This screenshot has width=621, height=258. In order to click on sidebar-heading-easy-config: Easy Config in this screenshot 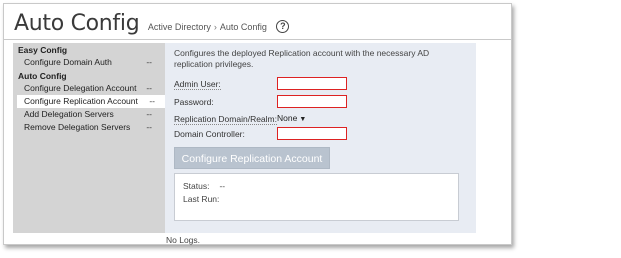, I will do `click(43, 50)`.